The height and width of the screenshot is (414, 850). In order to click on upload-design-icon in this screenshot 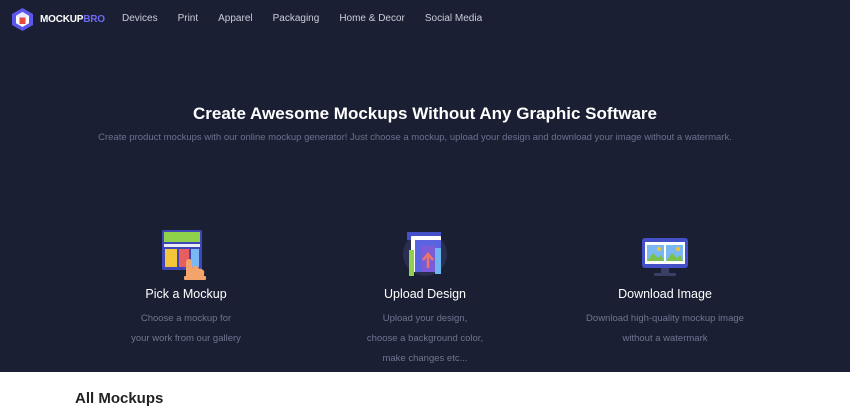, I will do `click(425, 254)`.